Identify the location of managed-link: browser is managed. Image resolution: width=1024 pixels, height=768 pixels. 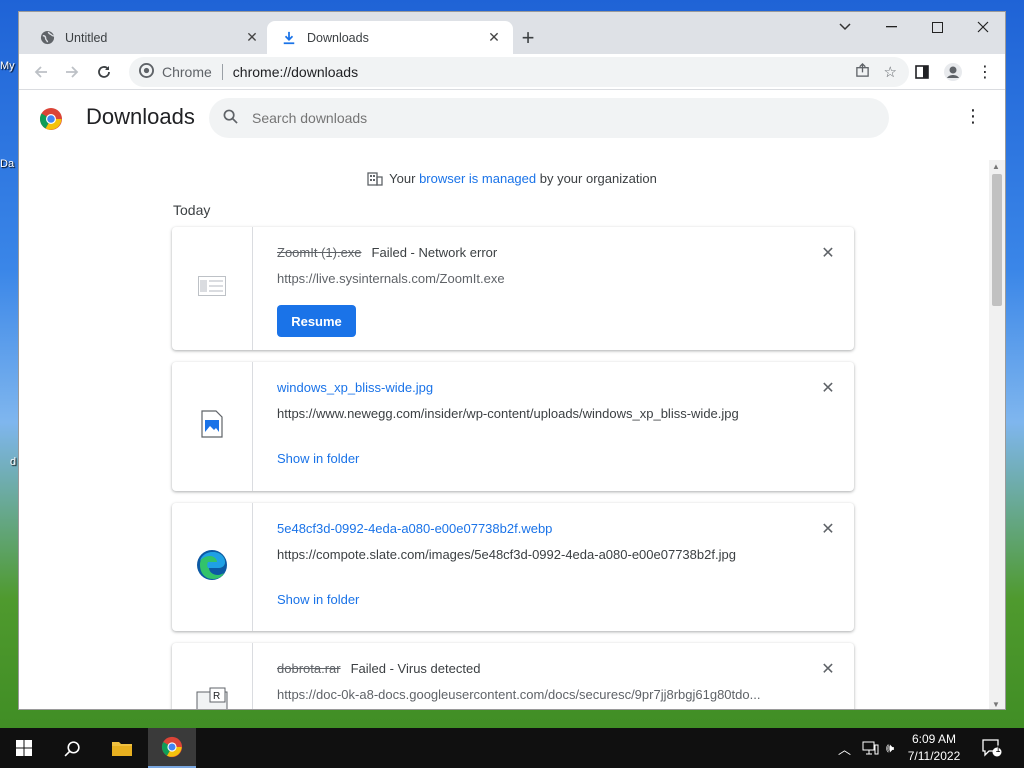
(477, 178).